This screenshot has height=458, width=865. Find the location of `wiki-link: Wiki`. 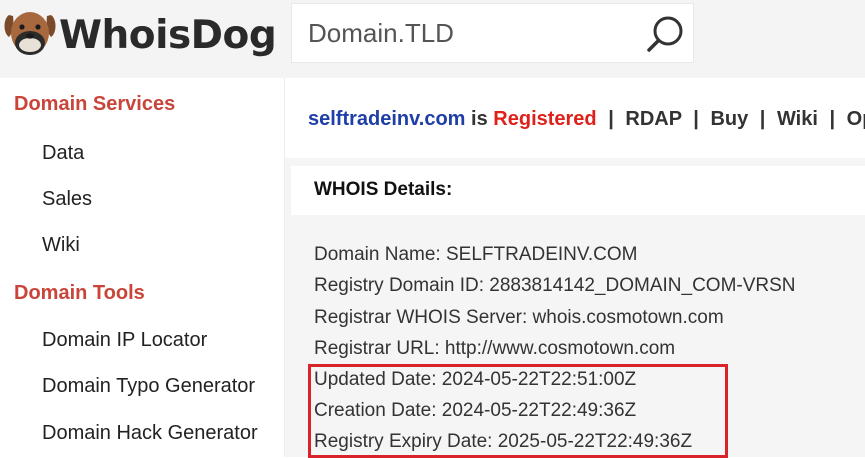

wiki-link: Wiki is located at coordinates (797, 119).